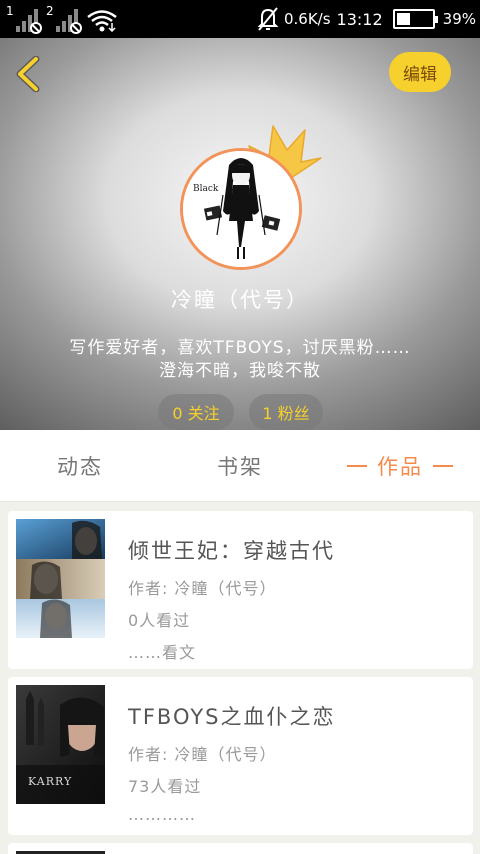 The image size is (480, 854). I want to click on sim1-label: 1, so click(10, 11).